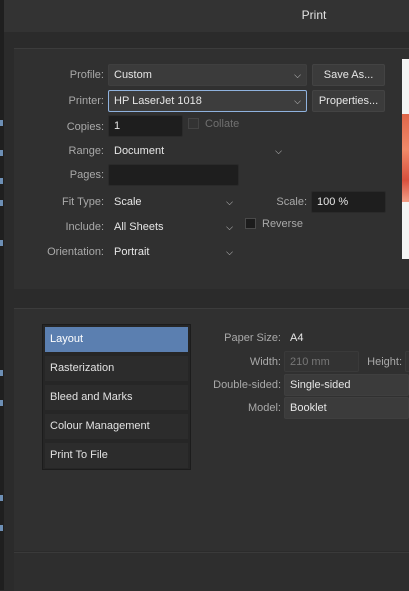 The width and height of the screenshot is (409, 591). I want to click on paper-size-label: Paper Size:, so click(252, 338).